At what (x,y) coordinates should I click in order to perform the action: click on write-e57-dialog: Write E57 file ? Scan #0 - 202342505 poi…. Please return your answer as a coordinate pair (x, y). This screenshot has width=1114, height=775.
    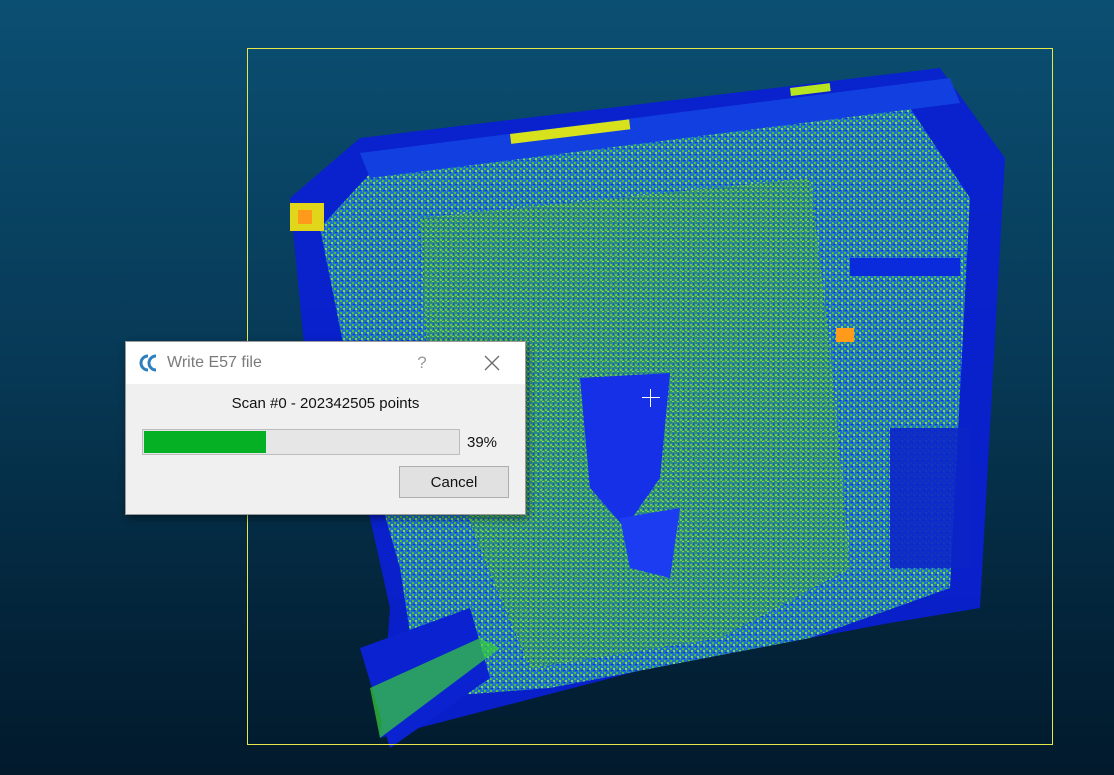
    Looking at the image, I should click on (325, 428).